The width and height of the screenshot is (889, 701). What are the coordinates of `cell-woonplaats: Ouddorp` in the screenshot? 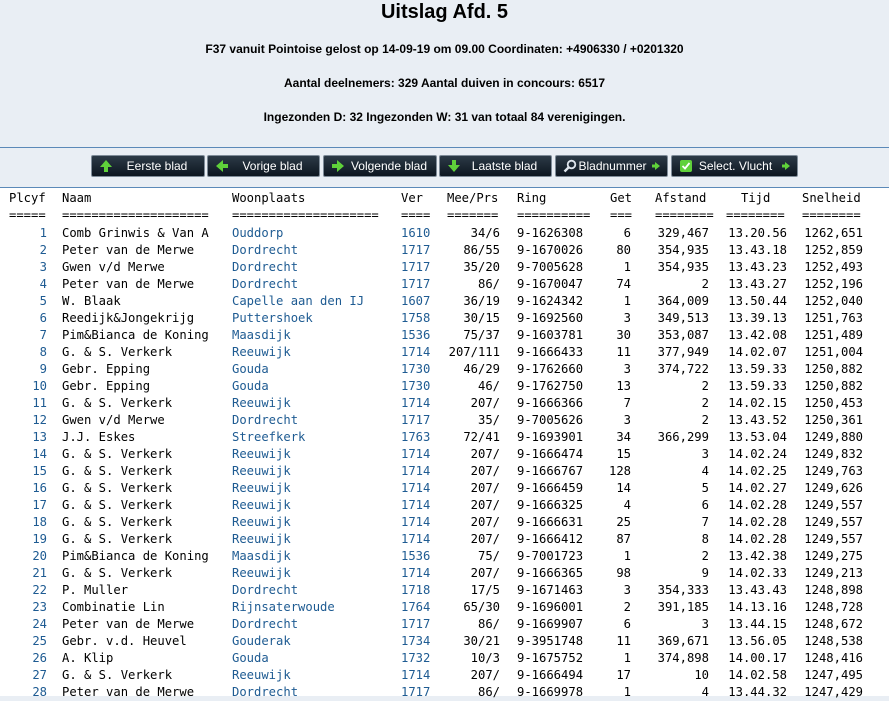 It's located at (314, 233).